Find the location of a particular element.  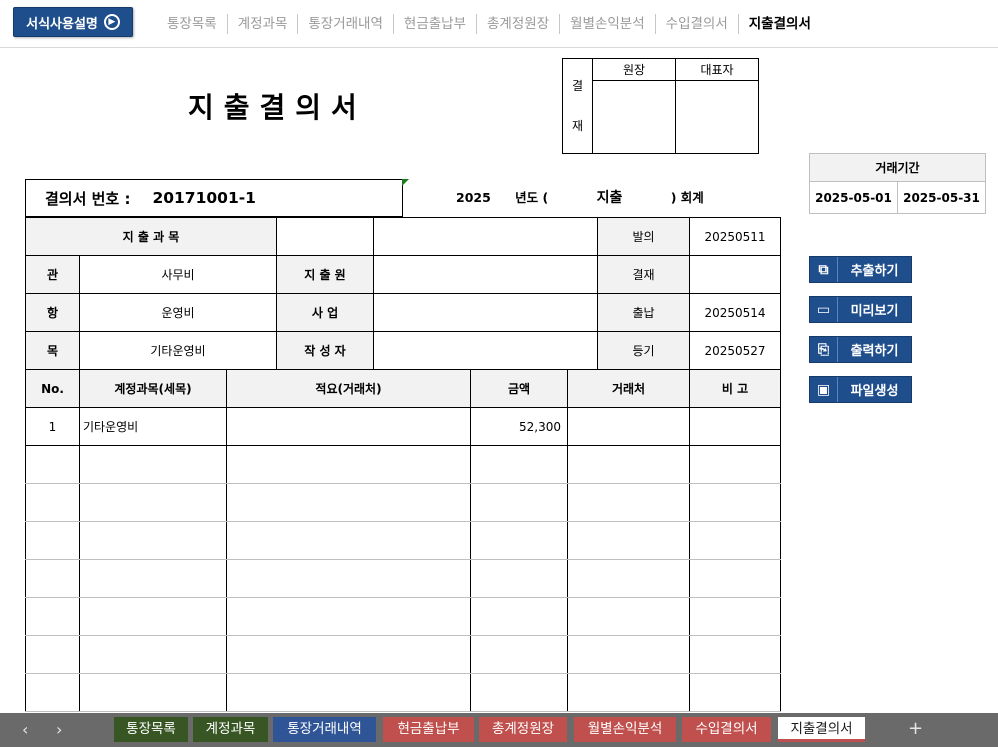

row-no: 1 is located at coordinates (52, 426).